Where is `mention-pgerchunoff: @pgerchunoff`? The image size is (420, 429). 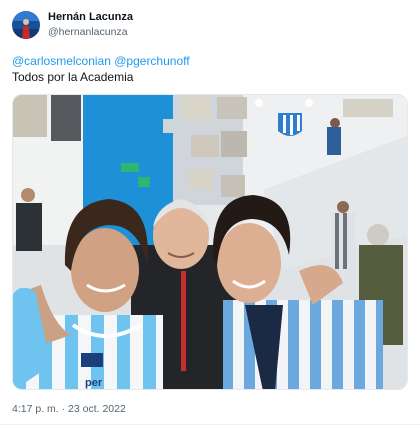
mention-pgerchunoff: @pgerchunoff is located at coordinates (151, 61).